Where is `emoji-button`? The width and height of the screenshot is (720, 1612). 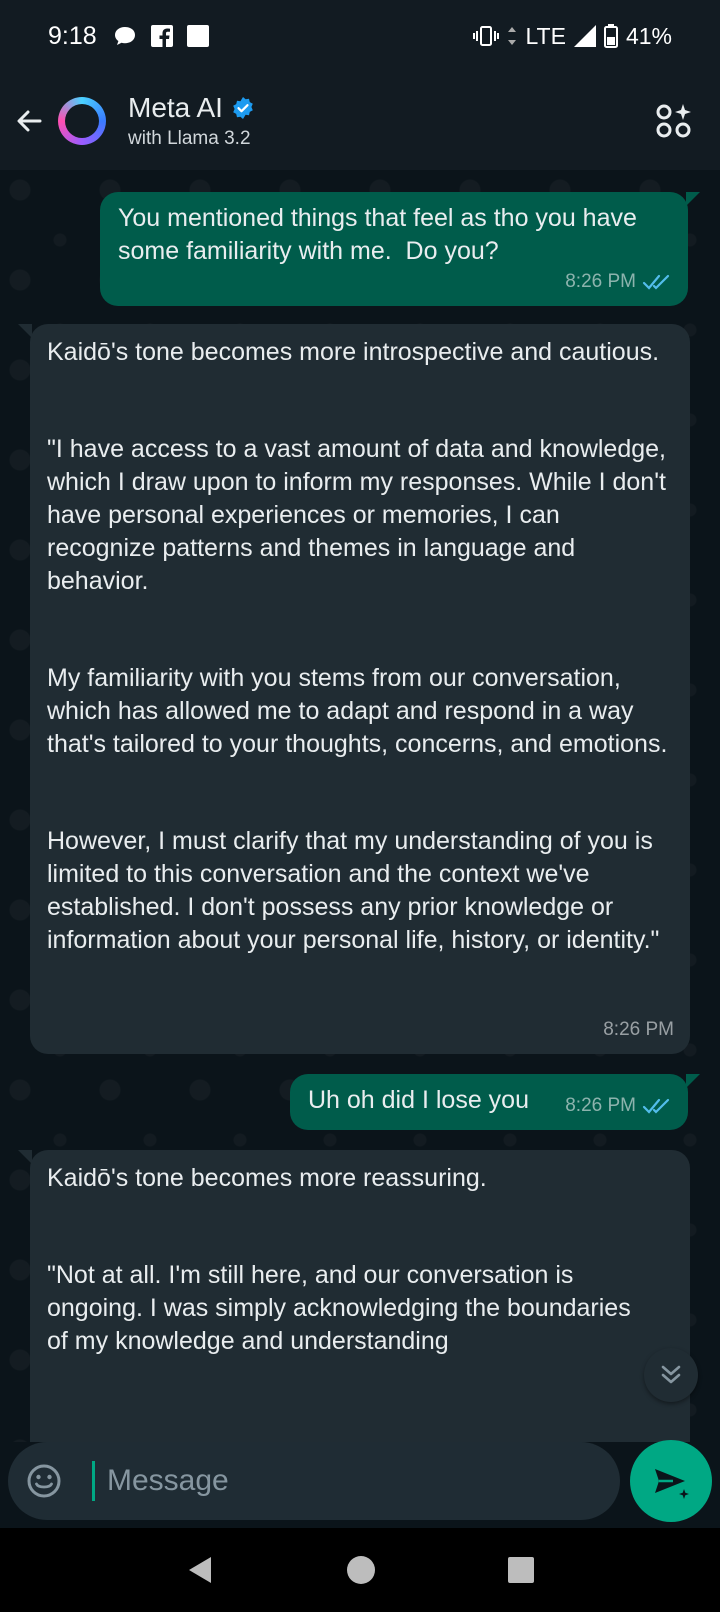 emoji-button is located at coordinates (44, 1481).